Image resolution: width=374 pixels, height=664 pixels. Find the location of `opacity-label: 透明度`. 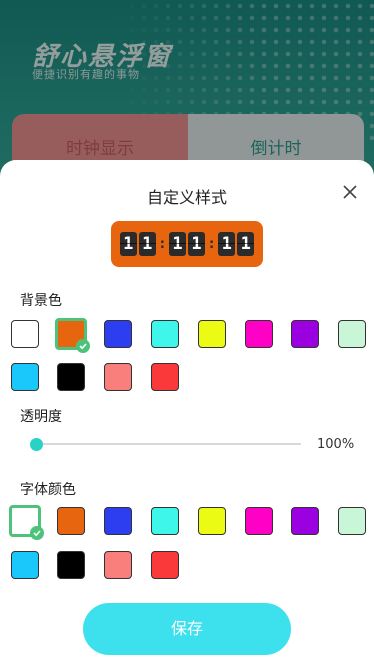

opacity-label: 透明度 is located at coordinates (41, 417).